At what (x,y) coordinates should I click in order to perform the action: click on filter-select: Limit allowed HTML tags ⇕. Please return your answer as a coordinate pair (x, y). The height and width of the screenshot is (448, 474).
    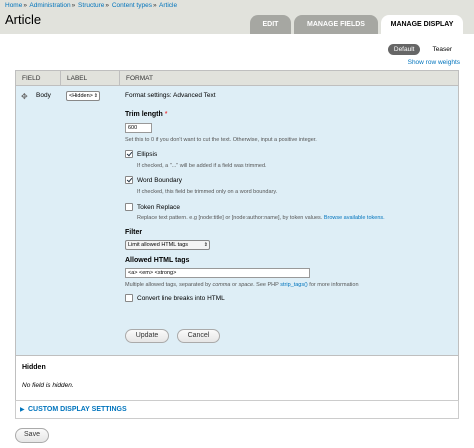
    Looking at the image, I should click on (167, 245).